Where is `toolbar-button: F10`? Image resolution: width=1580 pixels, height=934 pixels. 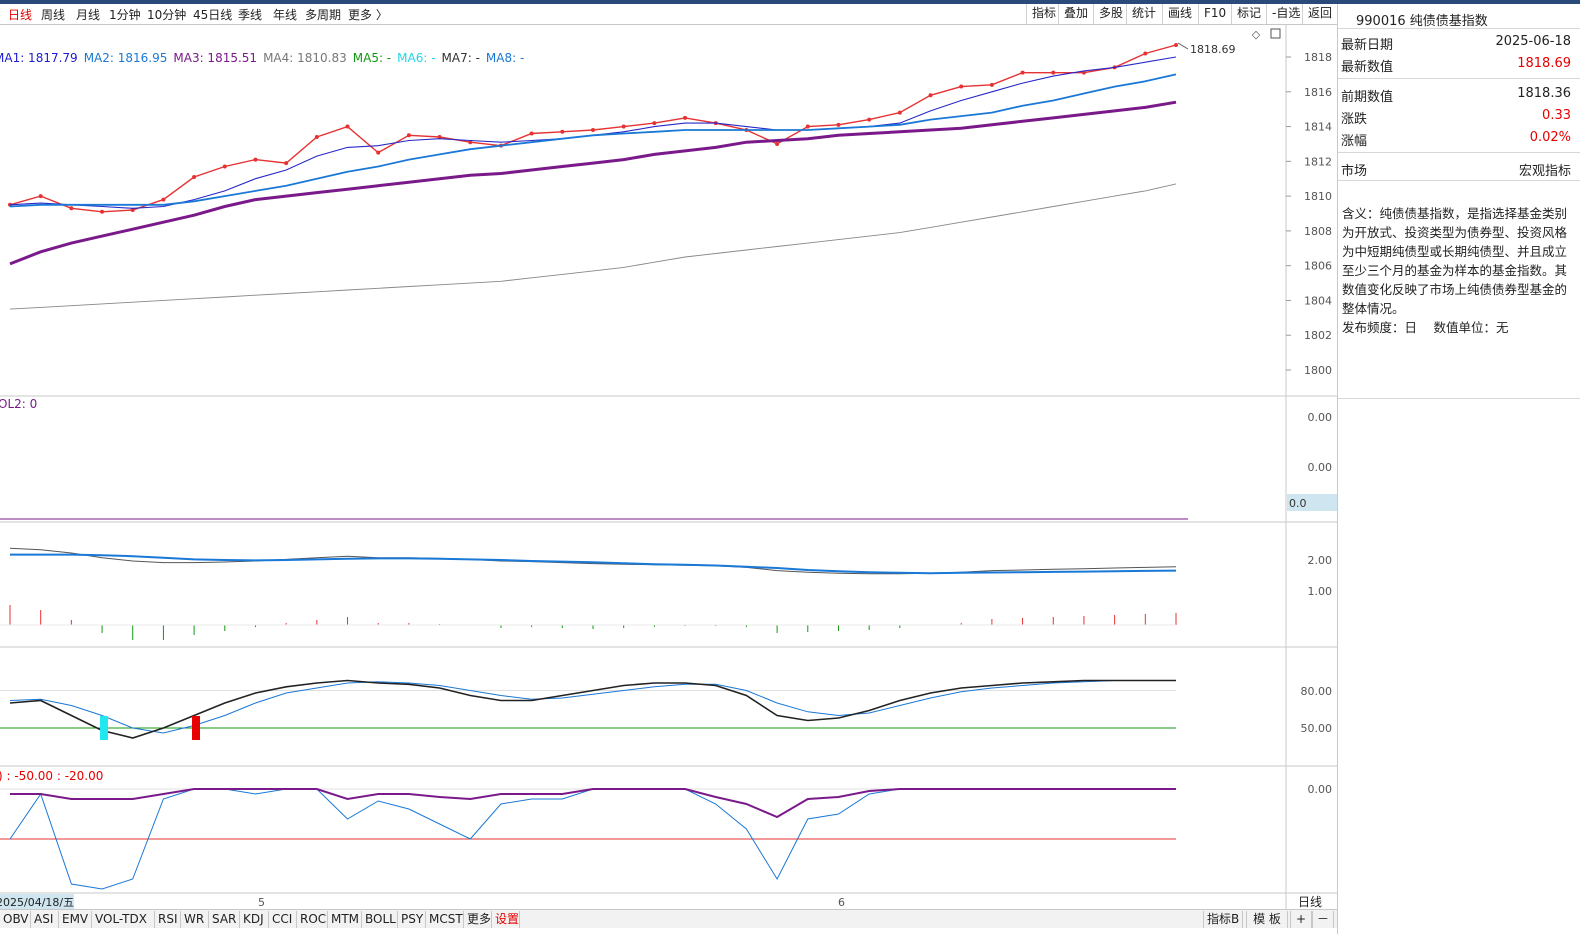
toolbar-button: F10 is located at coordinates (1214, 14).